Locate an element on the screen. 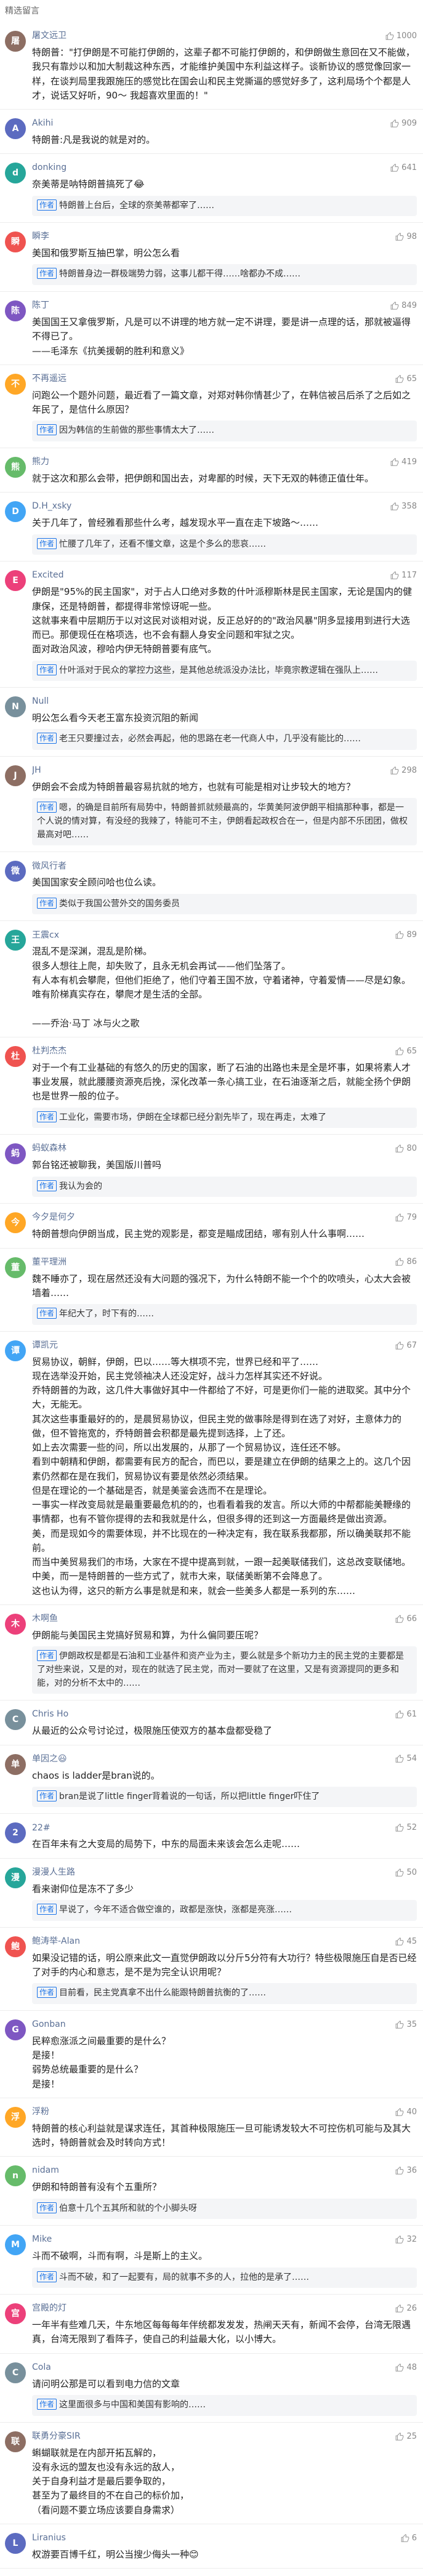 The height and width of the screenshot is (2576, 423). commenter-name: 王震cx is located at coordinates (45, 936).